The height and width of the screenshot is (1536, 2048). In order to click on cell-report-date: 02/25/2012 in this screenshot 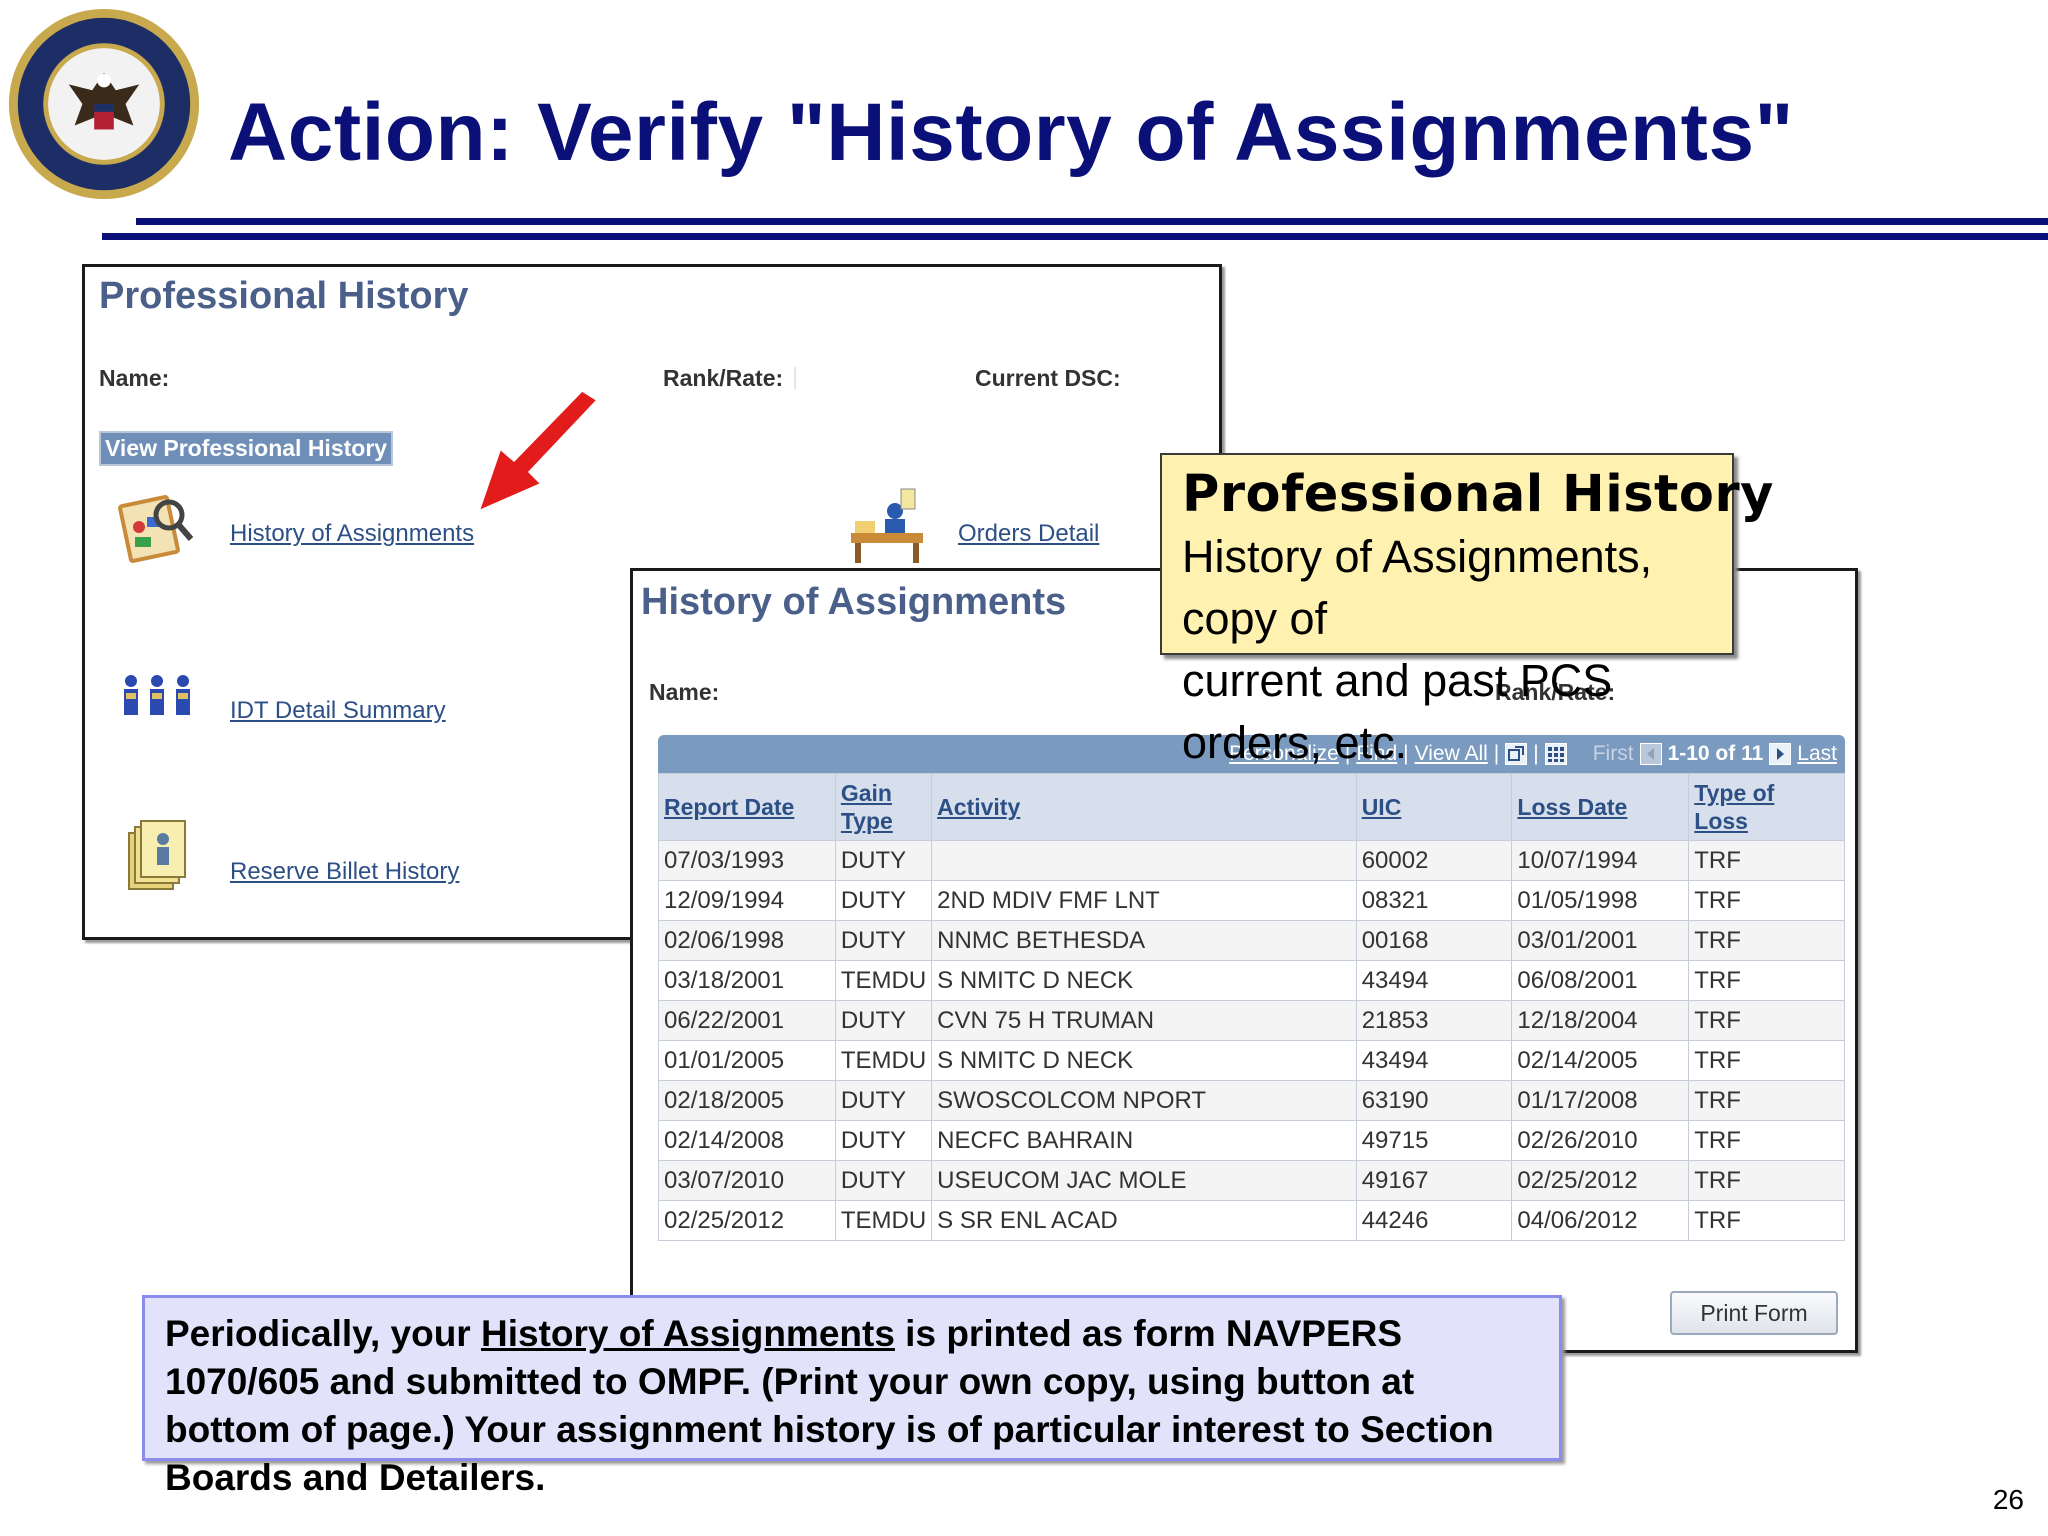, I will do `click(747, 1220)`.